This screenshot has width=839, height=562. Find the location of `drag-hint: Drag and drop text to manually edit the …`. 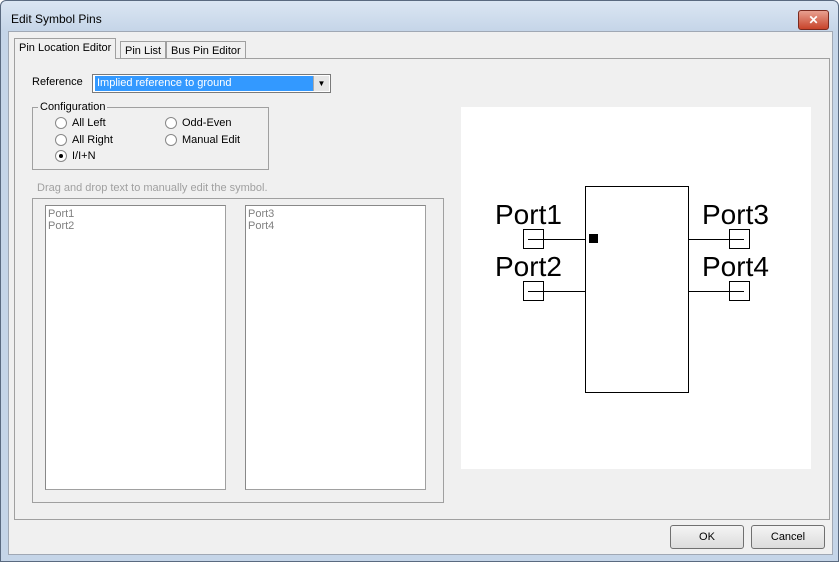

drag-hint: Drag and drop text to manually edit the … is located at coordinates (152, 188).